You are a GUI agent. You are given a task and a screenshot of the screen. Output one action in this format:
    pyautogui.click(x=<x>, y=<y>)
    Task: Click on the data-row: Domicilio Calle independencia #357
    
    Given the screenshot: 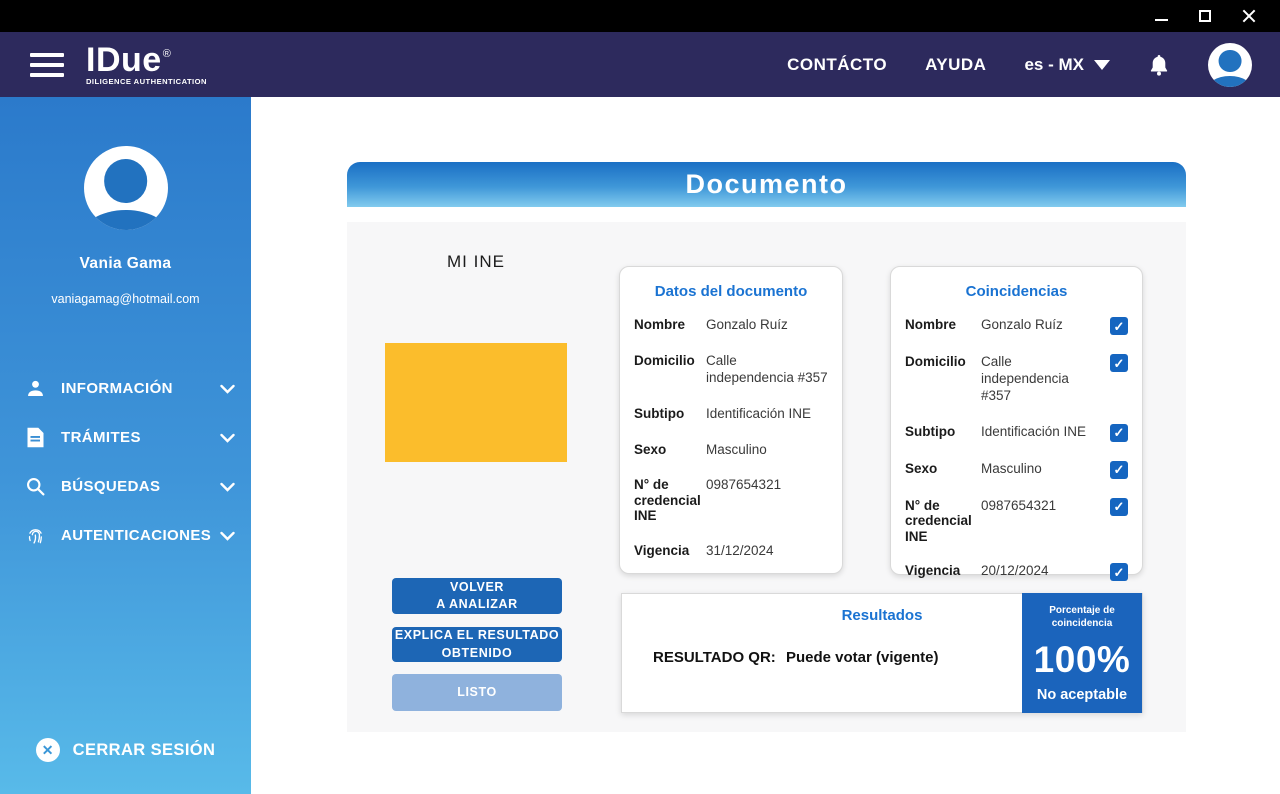 What is the action you would take?
    pyautogui.click(x=731, y=368)
    